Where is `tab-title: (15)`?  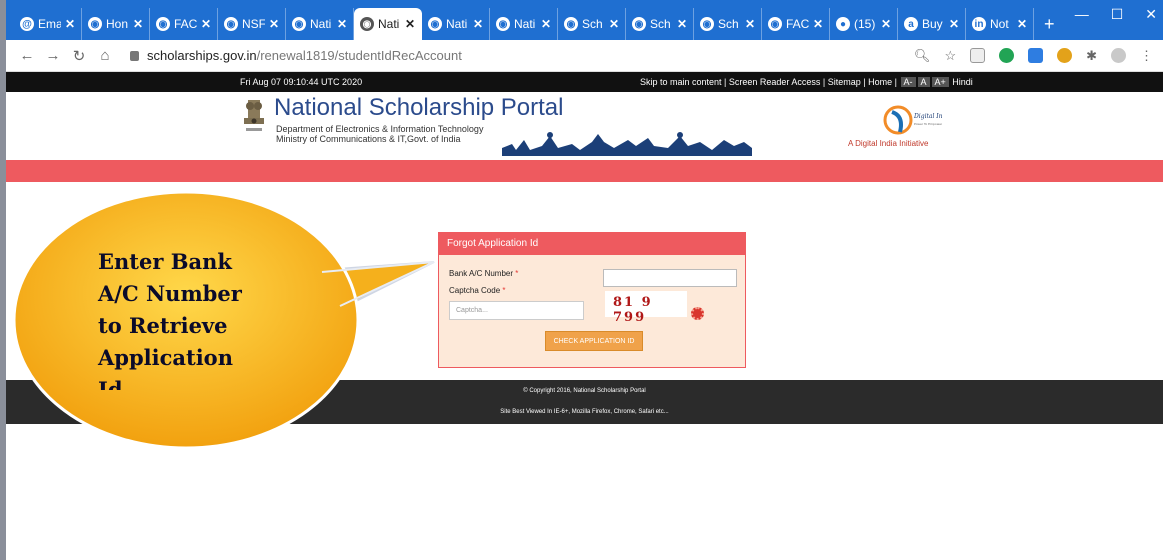
tab-title: (15) is located at coordinates (865, 24).